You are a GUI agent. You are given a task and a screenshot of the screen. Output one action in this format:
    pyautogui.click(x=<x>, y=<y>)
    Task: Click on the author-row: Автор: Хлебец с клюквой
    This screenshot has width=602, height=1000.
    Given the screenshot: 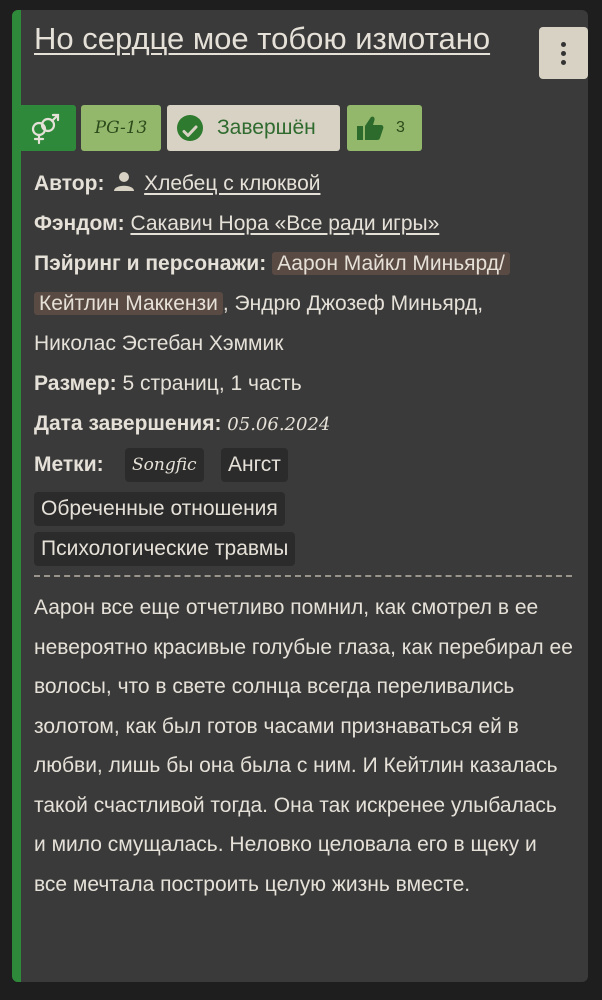 What is the action you would take?
    pyautogui.click(x=177, y=183)
    